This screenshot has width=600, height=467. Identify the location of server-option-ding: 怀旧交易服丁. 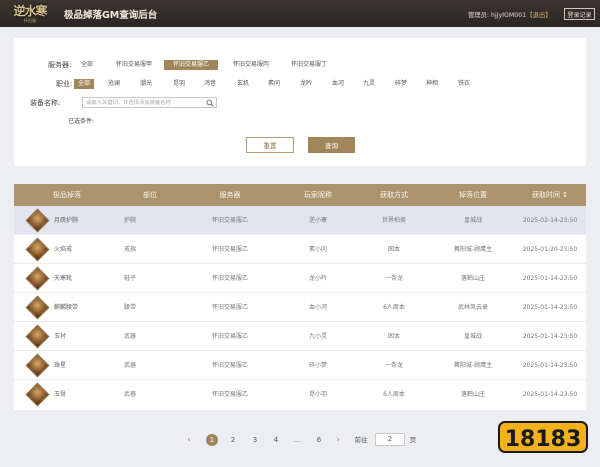
(309, 65).